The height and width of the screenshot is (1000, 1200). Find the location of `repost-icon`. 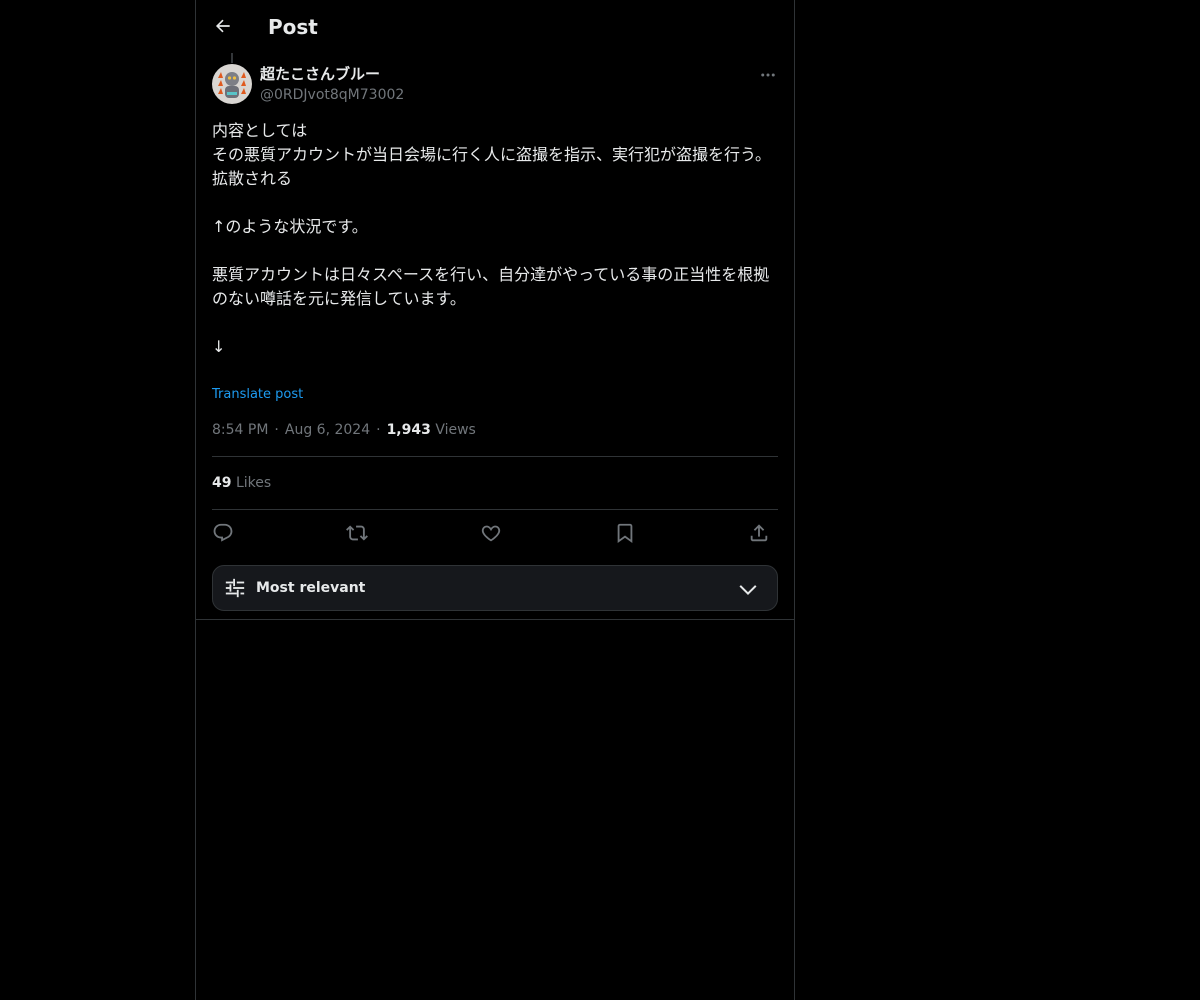

repost-icon is located at coordinates (357, 533).